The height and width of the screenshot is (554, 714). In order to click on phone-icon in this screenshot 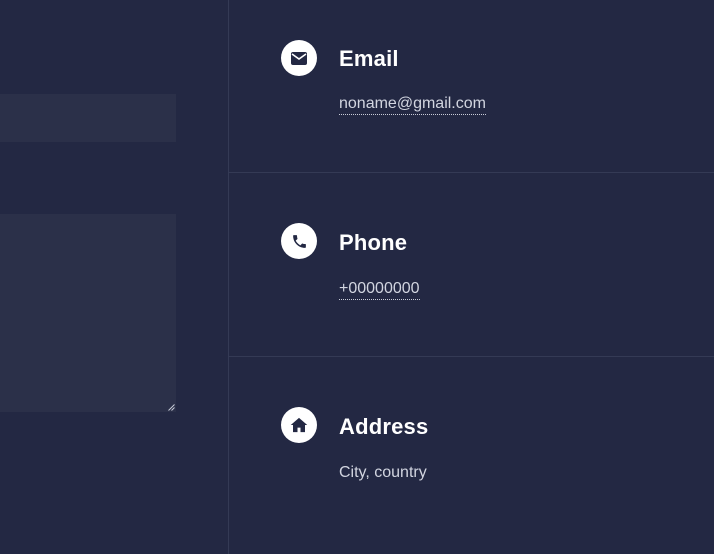, I will do `click(299, 241)`.